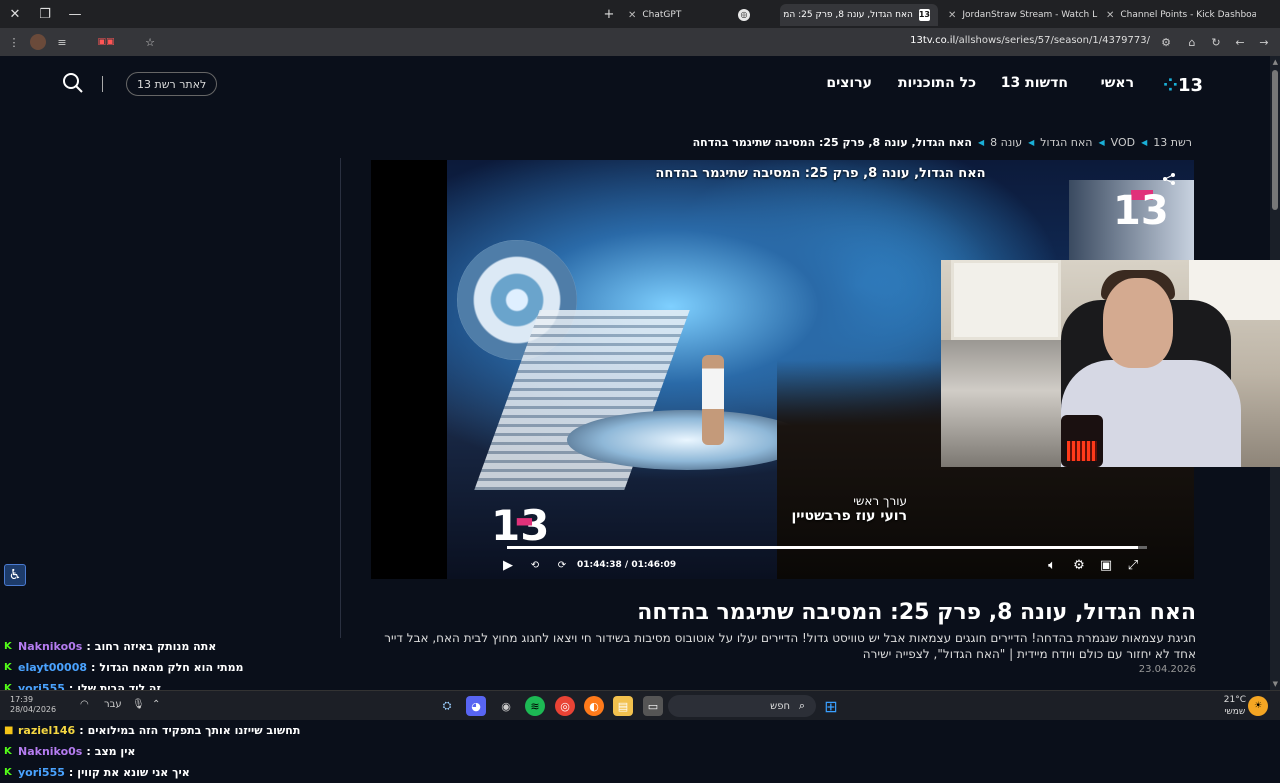 The image size is (1280, 783). I want to click on logo-dots-icon: ⁘, so click(1170, 85).